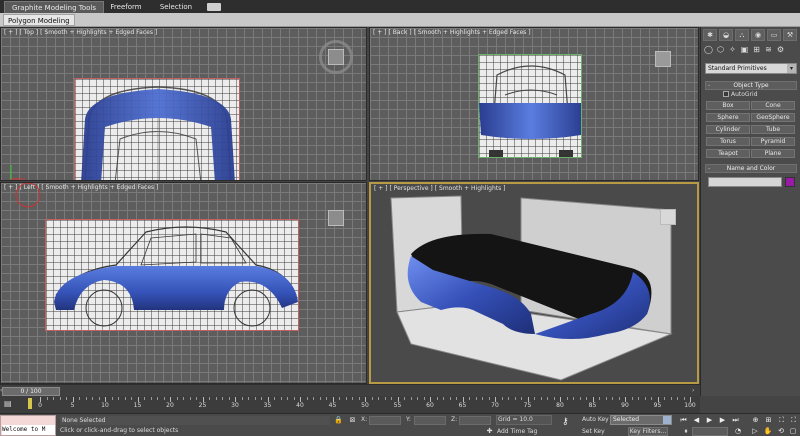  Describe the element at coordinates (774, 35) in the screenshot. I see `display-tab-icon: ▭` at that location.